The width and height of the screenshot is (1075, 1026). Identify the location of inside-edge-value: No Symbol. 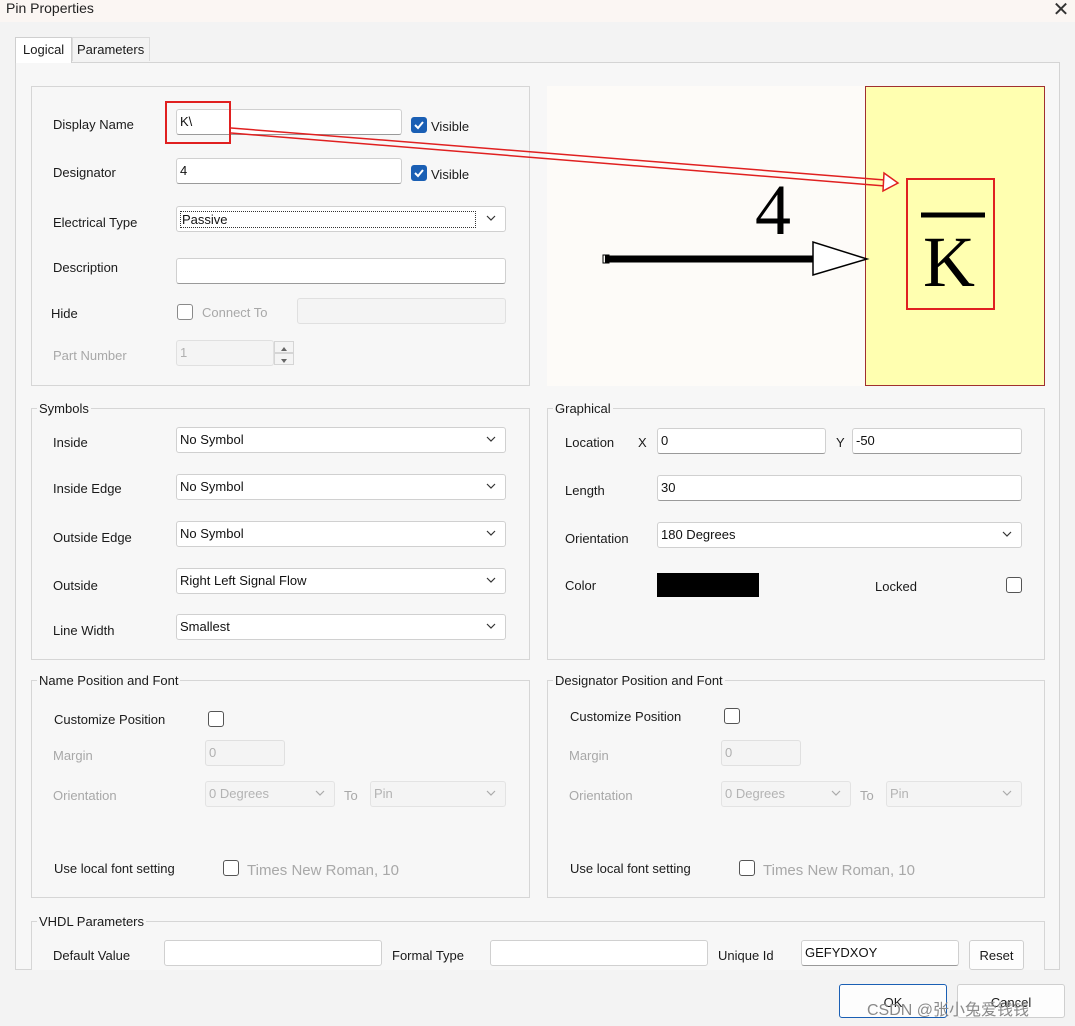
(212, 486).